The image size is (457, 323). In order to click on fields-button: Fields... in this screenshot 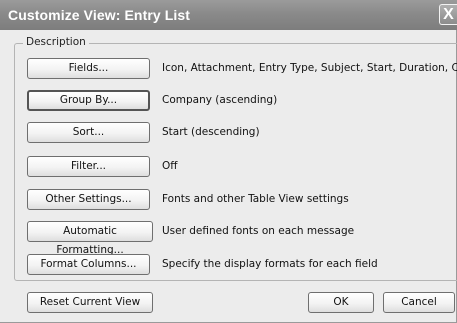, I will do `click(88, 68)`.